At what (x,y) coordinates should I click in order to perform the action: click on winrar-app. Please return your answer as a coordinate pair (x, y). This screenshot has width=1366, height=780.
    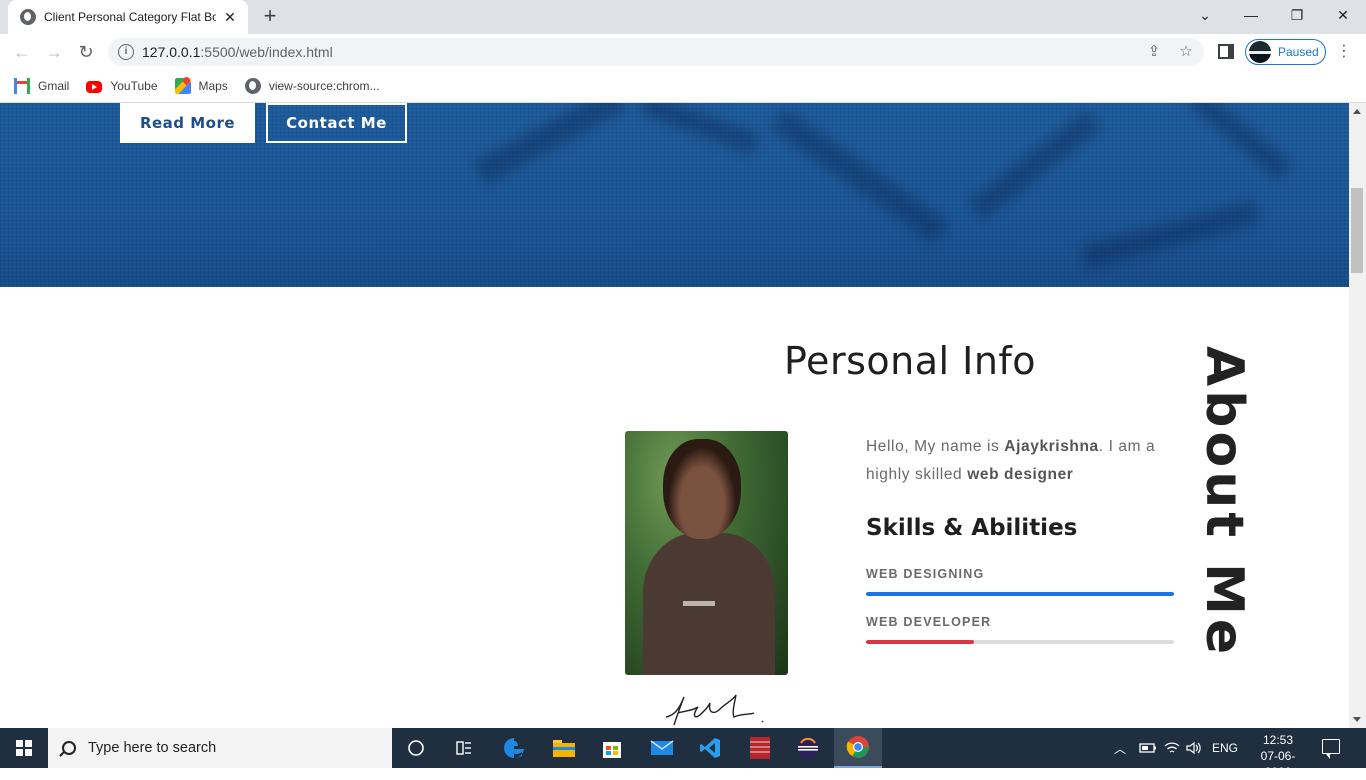
    Looking at the image, I should click on (760, 748).